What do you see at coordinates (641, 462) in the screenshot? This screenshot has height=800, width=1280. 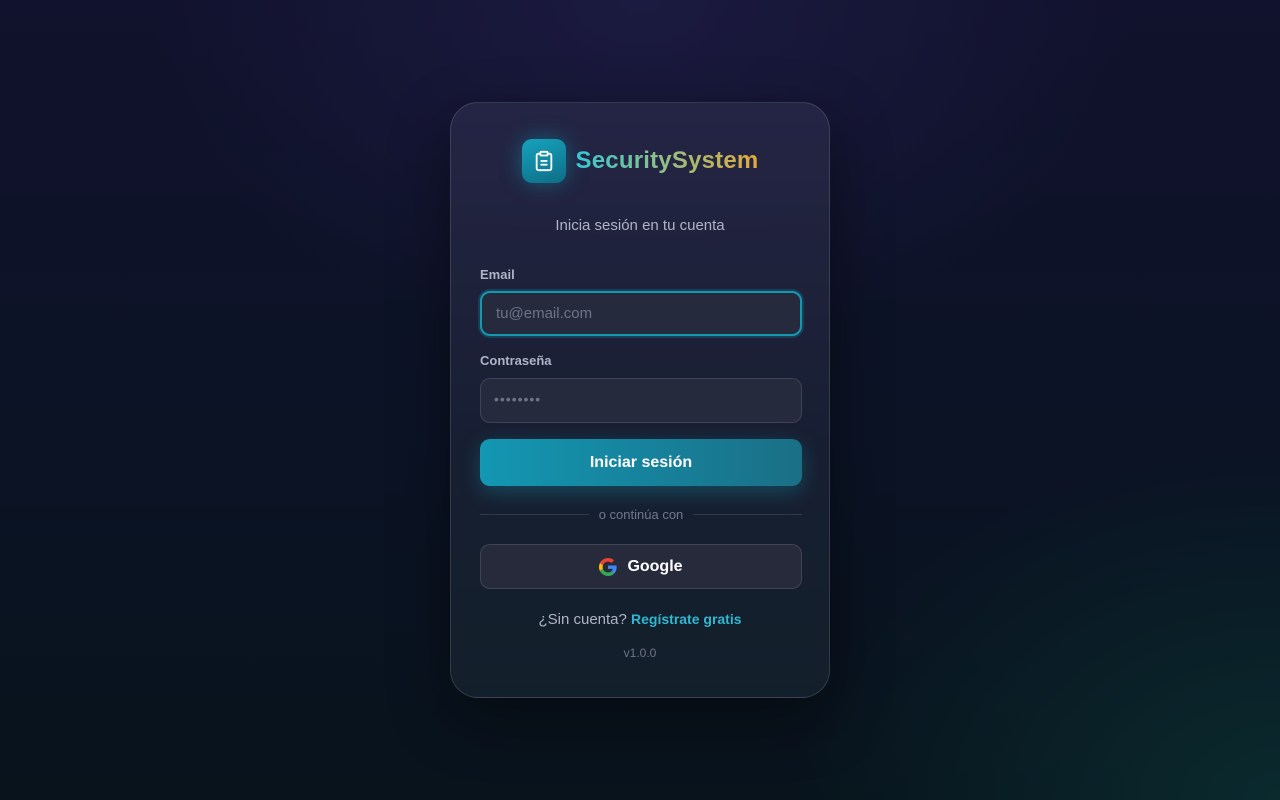 I see `login-button: Iniciar sesión` at bounding box center [641, 462].